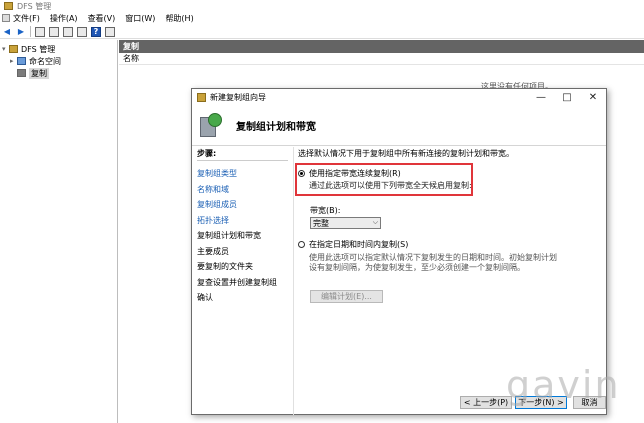 This screenshot has width=644, height=423. I want to click on option2-label: 在指定日期和时间内复制(S), so click(359, 244).